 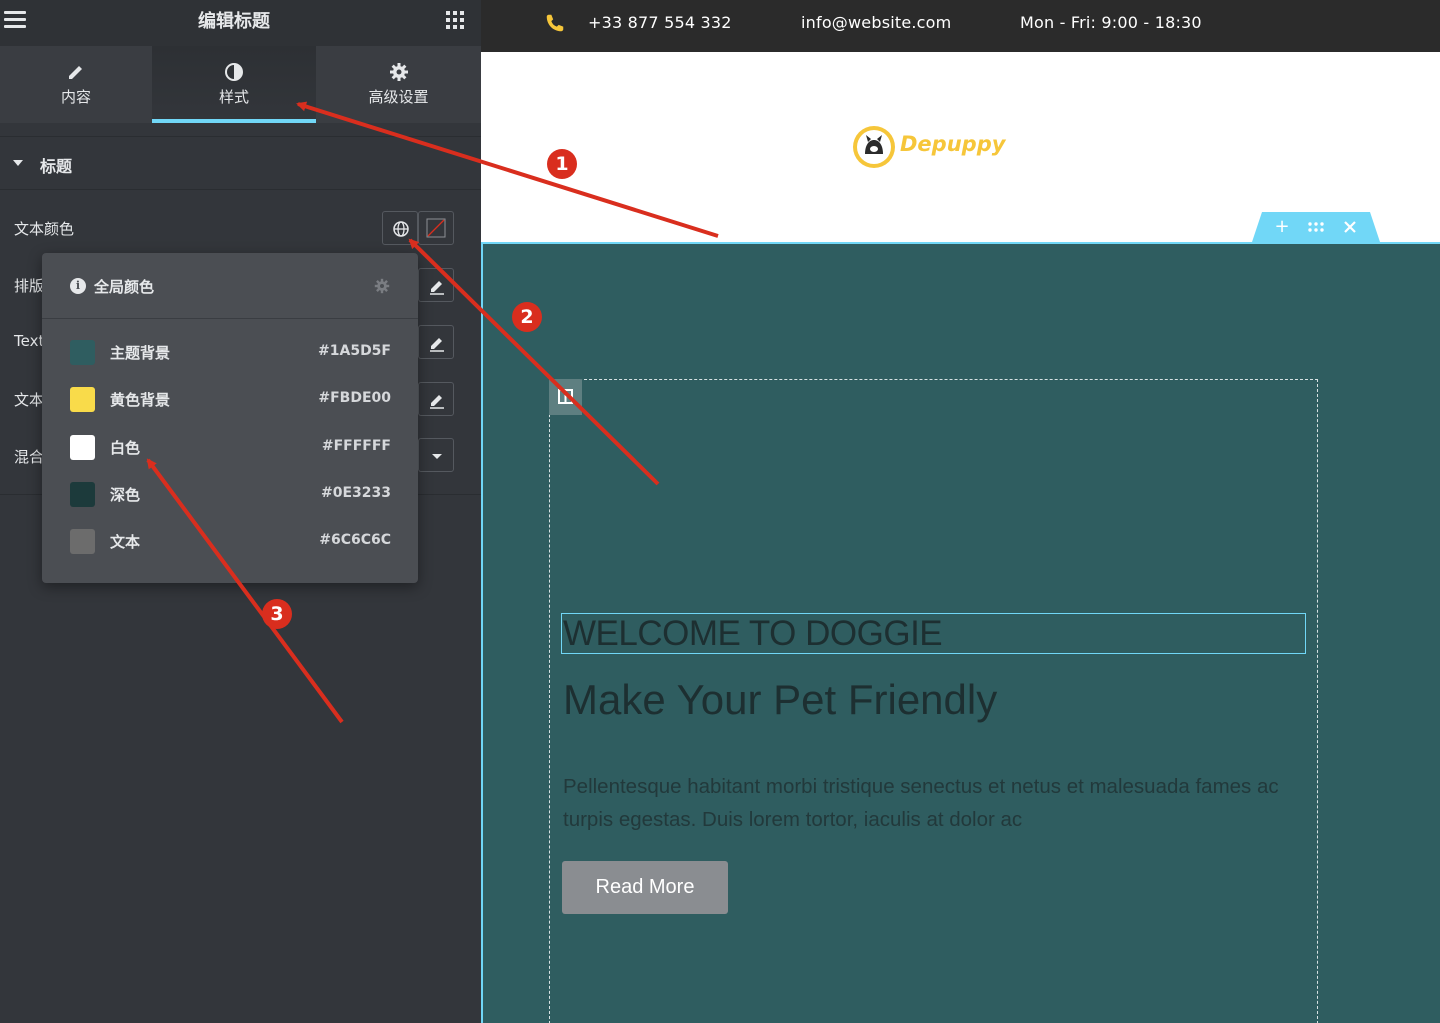 I want to click on color-name: 深色, so click(x=125, y=495).